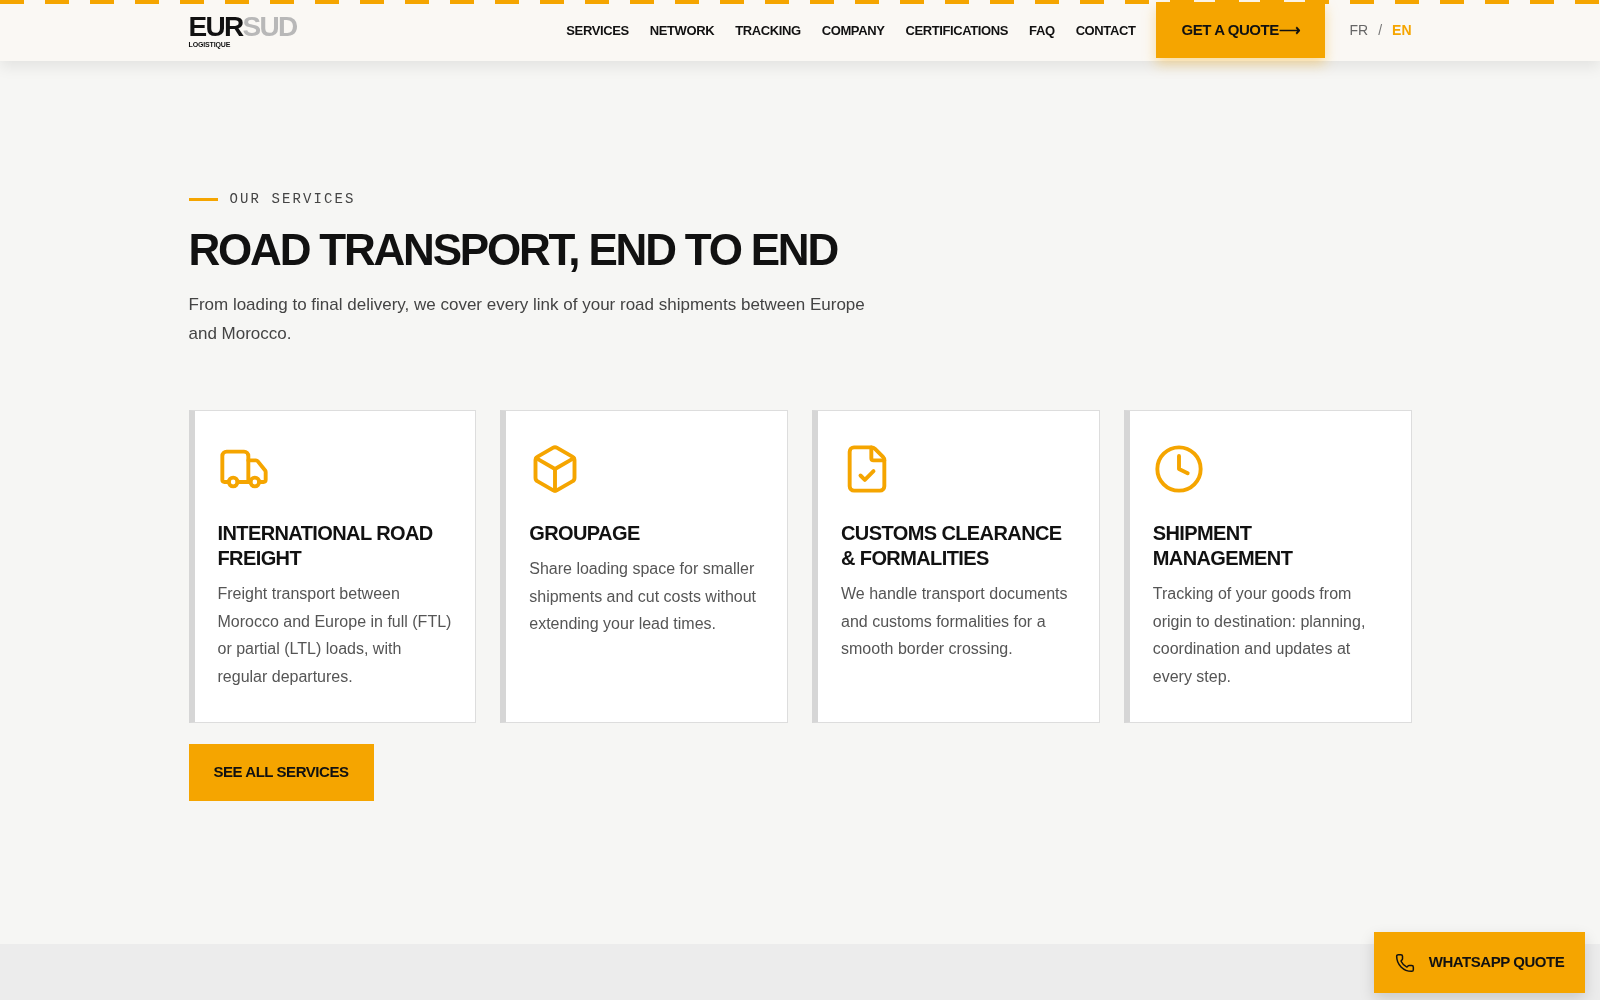 This screenshot has width=1600, height=1000. Describe the element at coordinates (335, 635) in the screenshot. I see `card-text: Freight transport between Morocco and Europe in full (FTL) or partial (LTL) loads, with regular departures.` at that location.